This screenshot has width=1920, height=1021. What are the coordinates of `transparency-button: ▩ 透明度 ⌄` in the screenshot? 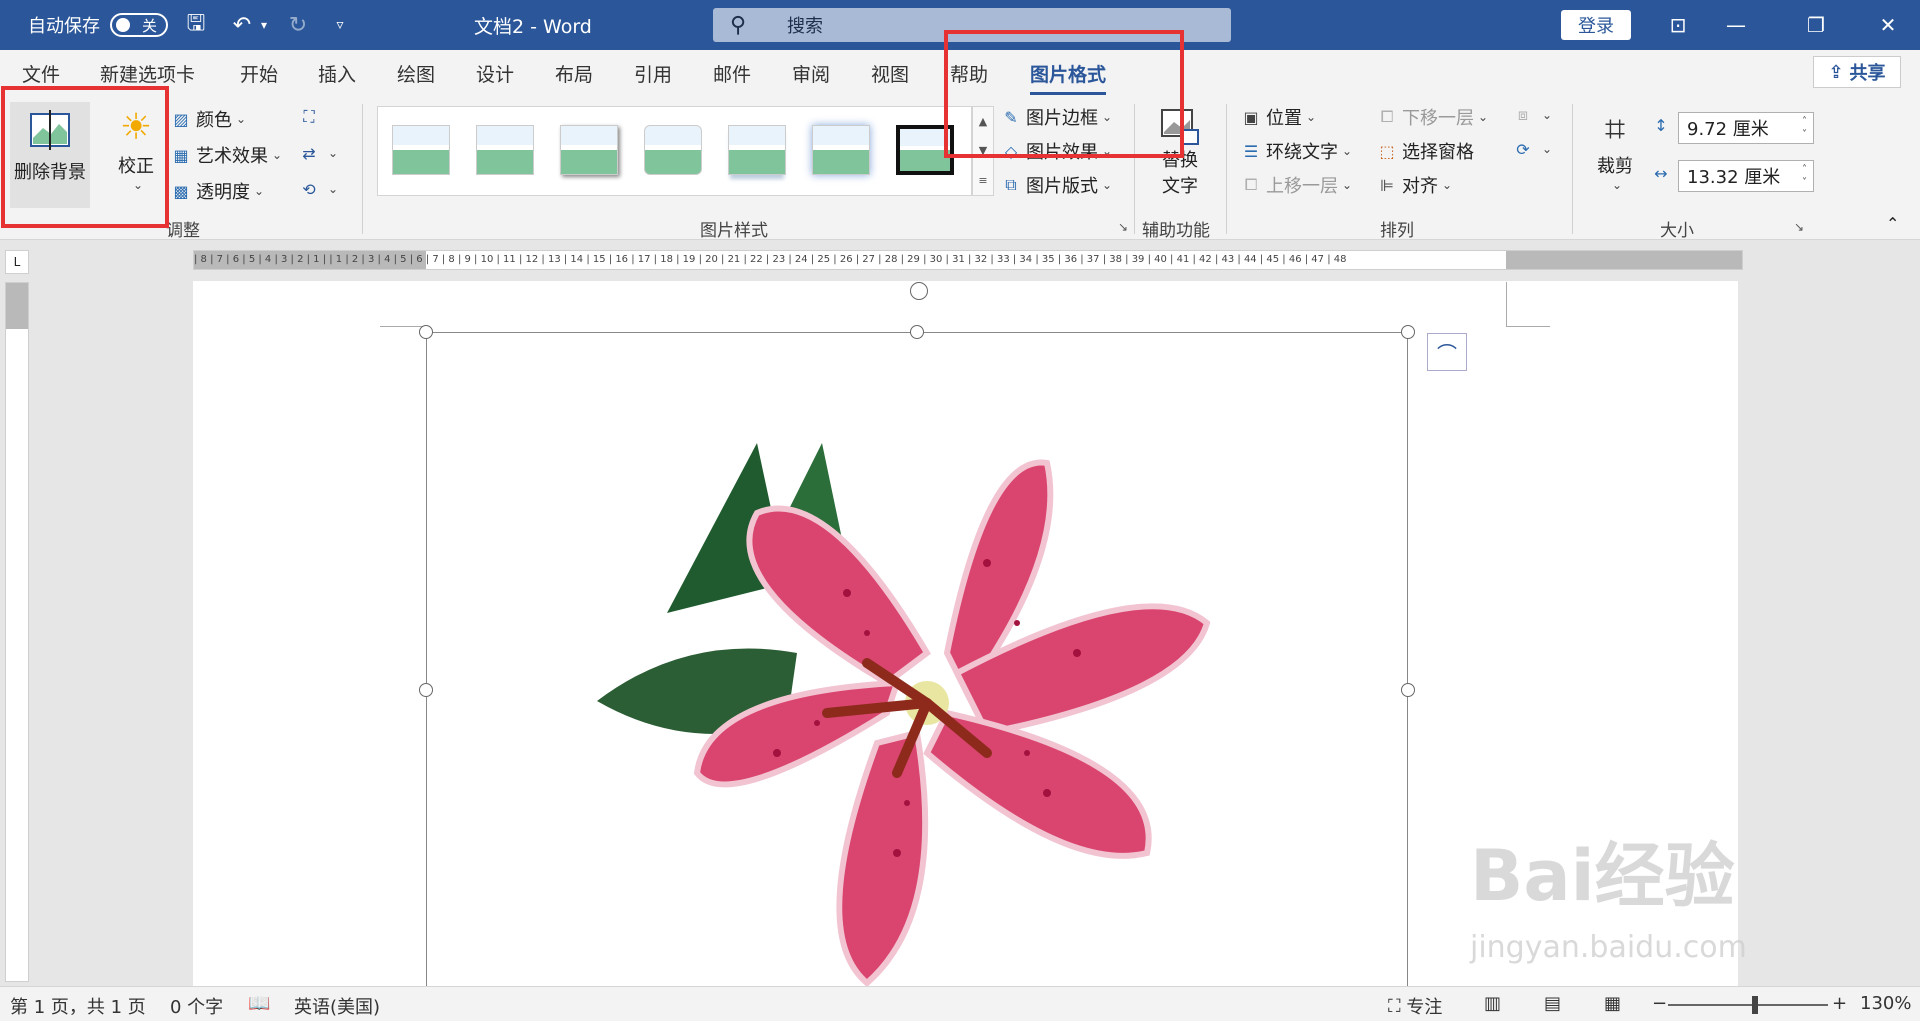 It's located at (217, 191).